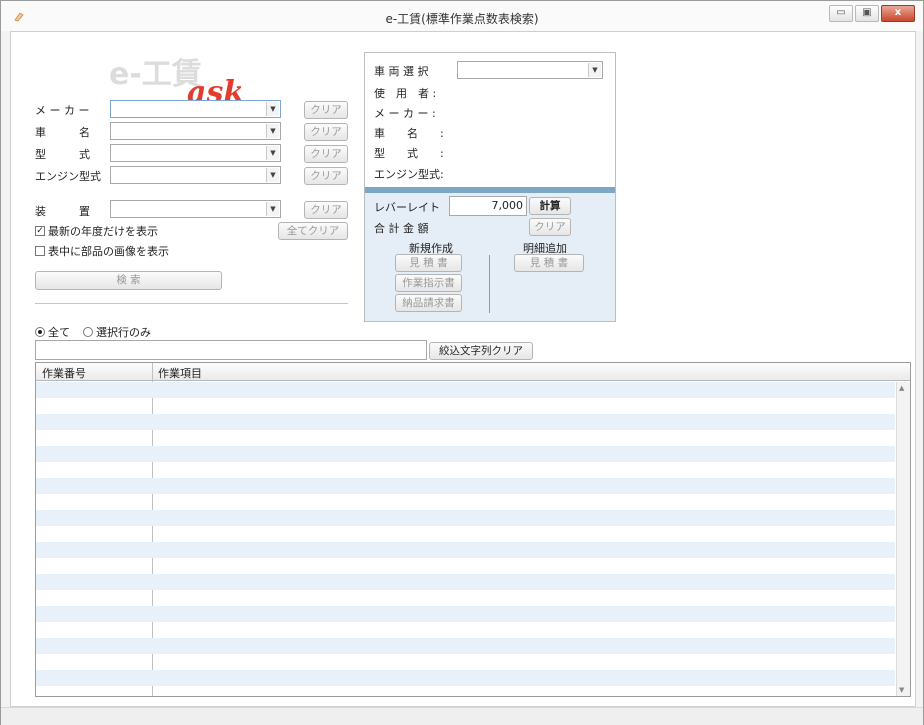 The height and width of the screenshot is (725, 924). Describe the element at coordinates (481, 351) in the screenshot. I see `clear-filter-button: 絞込文字列クリア` at that location.